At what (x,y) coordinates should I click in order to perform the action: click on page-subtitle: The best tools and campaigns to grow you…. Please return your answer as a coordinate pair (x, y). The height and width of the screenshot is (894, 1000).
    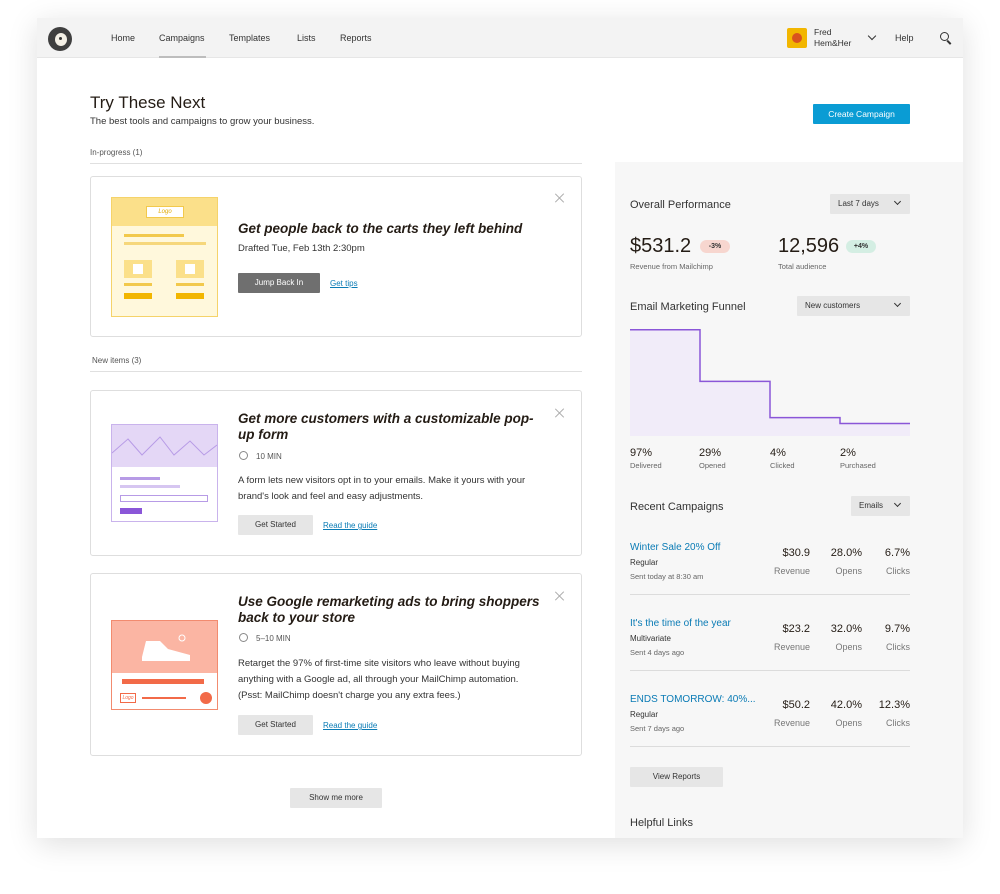
    Looking at the image, I should click on (202, 121).